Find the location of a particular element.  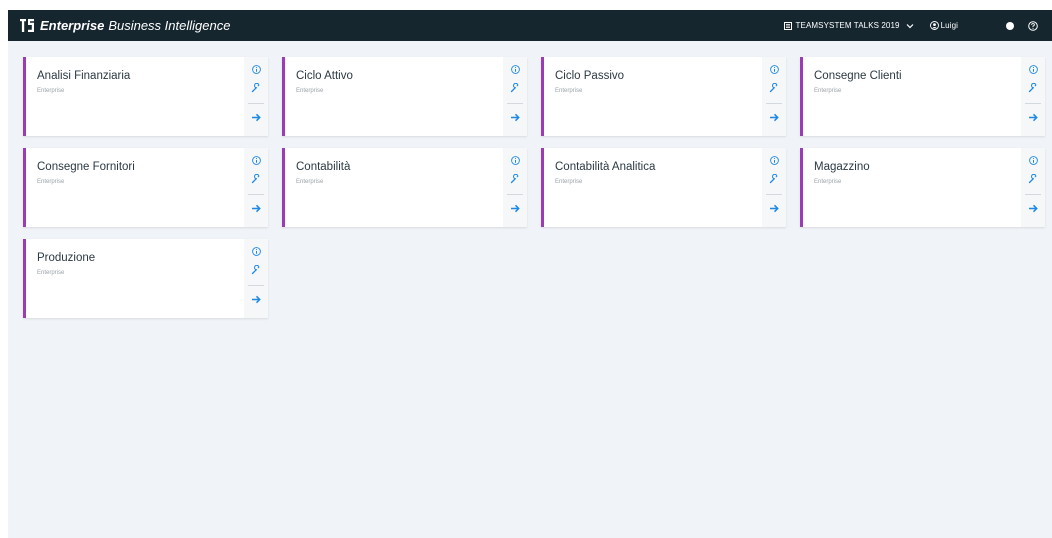

module-card-2: Ciclo Attivo Enterprise is located at coordinates (404, 96).